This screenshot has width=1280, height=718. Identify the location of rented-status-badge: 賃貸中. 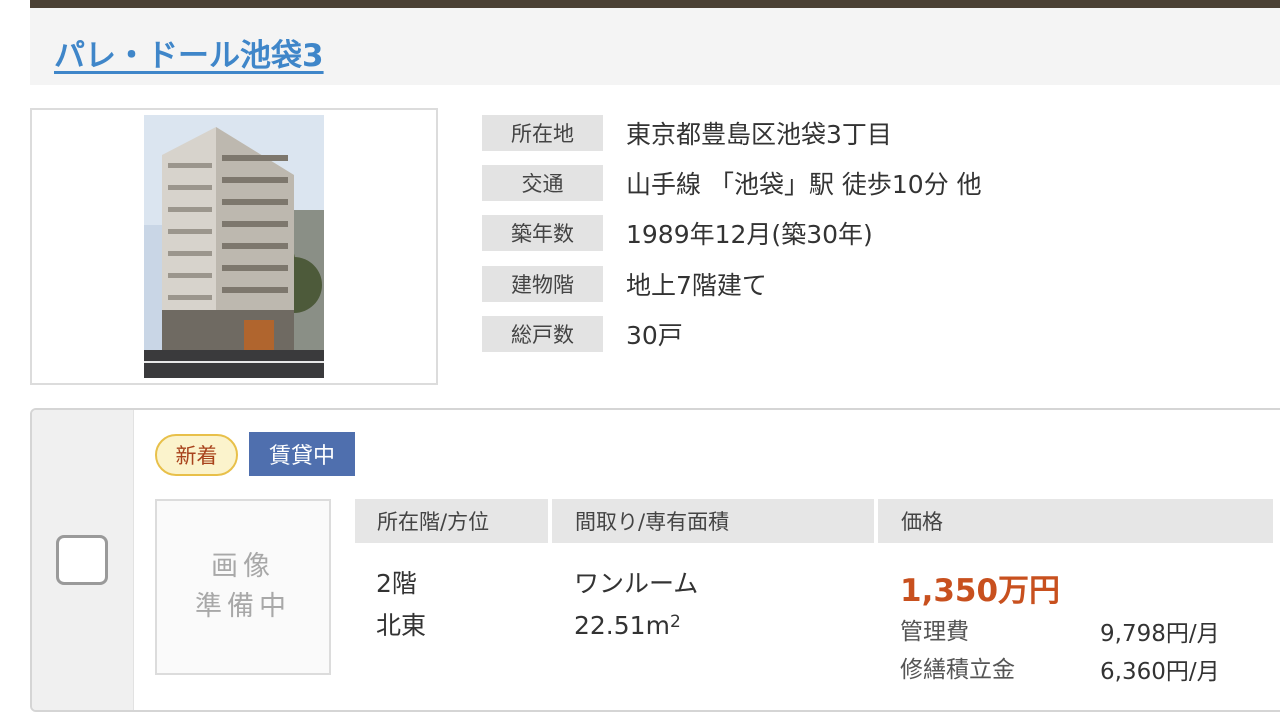
(302, 454).